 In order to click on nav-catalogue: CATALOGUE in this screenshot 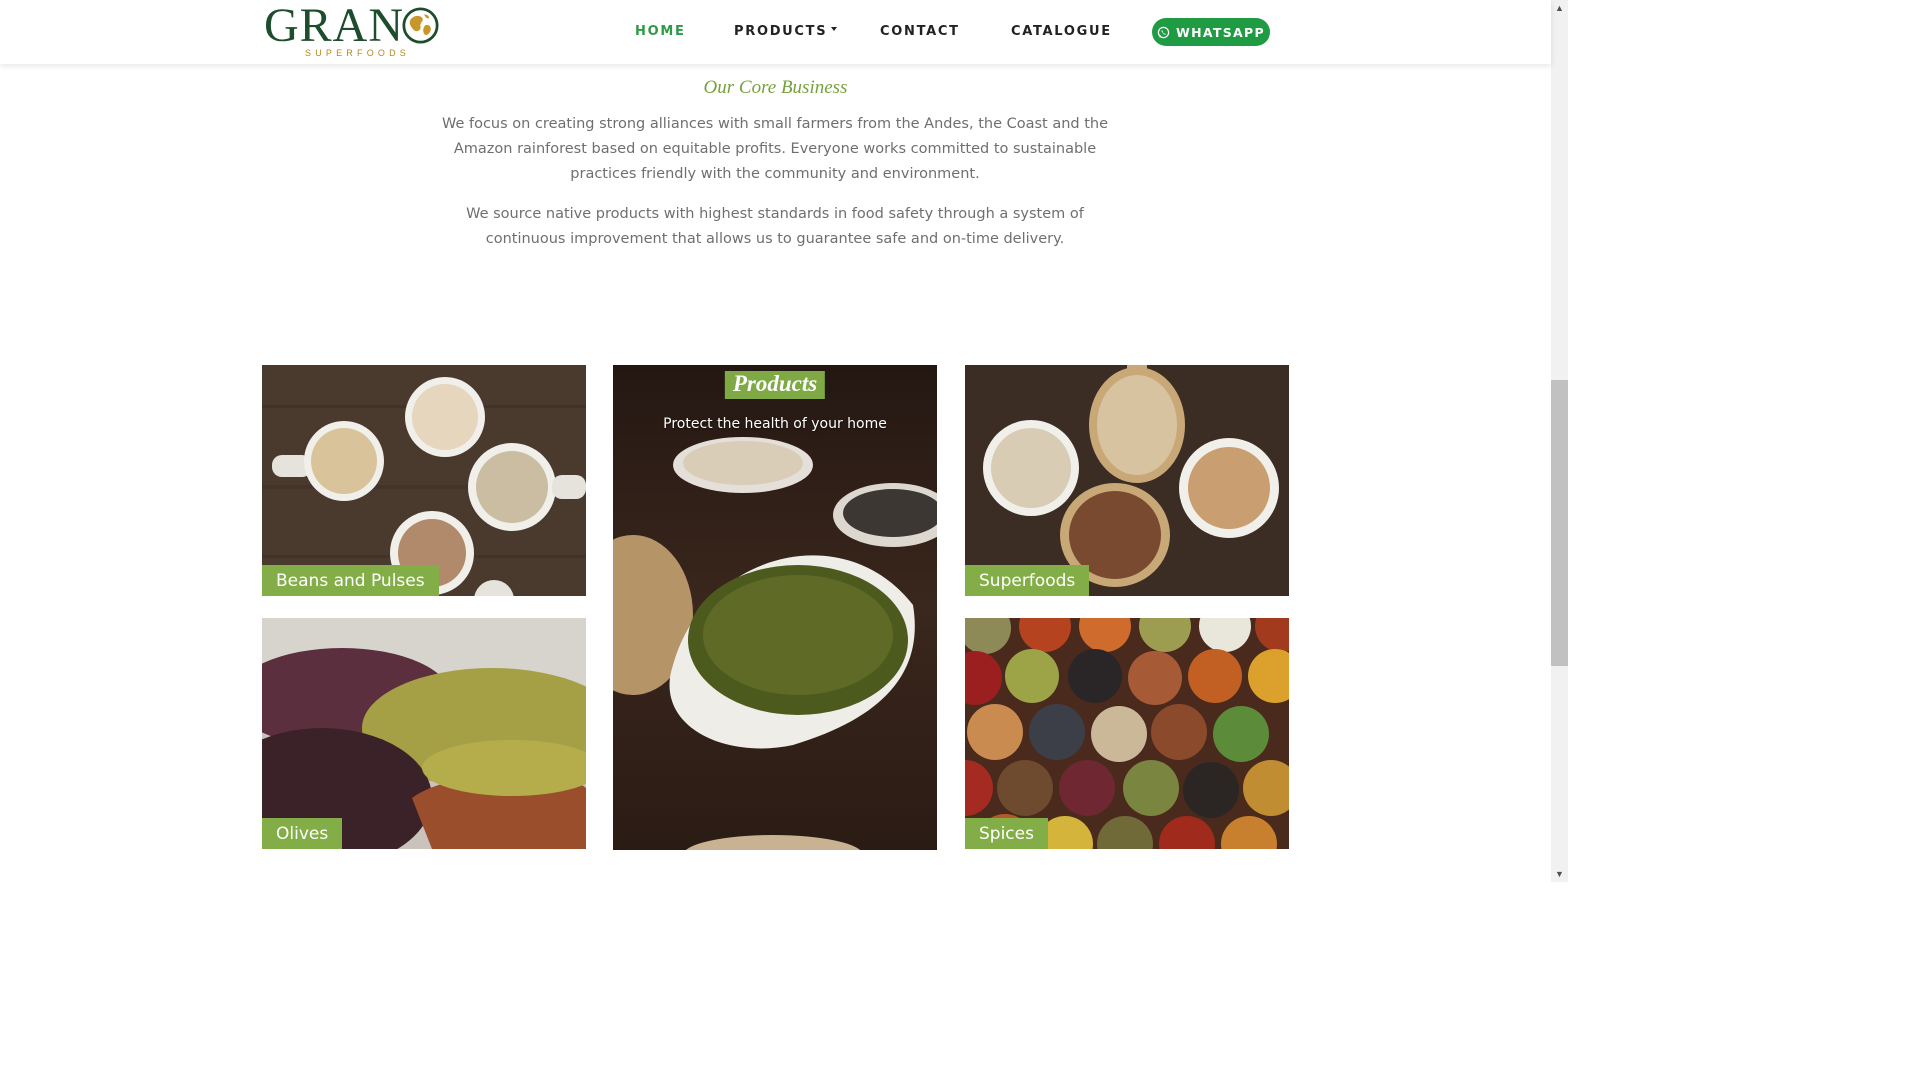, I will do `click(1061, 31)`.